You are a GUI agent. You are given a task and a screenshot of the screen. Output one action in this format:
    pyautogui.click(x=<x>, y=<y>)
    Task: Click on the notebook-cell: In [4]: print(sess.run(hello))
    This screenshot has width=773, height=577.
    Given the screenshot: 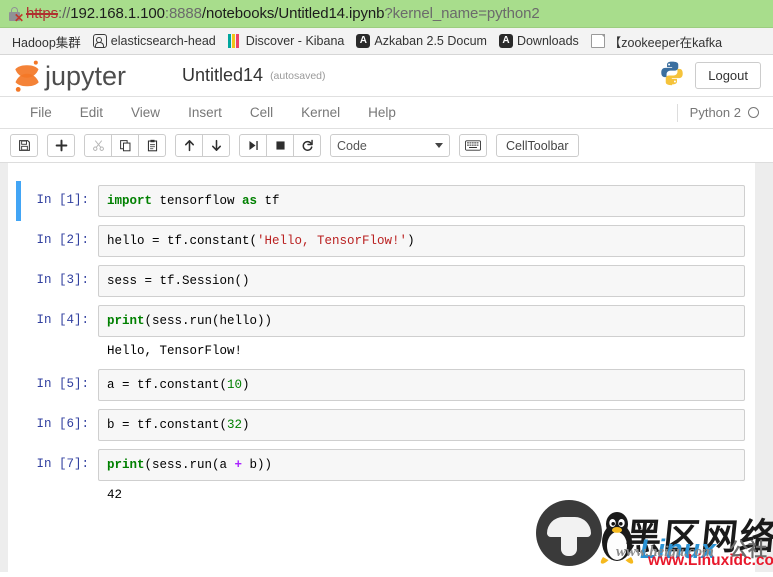 What is the action you would take?
    pyautogui.click(x=380, y=321)
    